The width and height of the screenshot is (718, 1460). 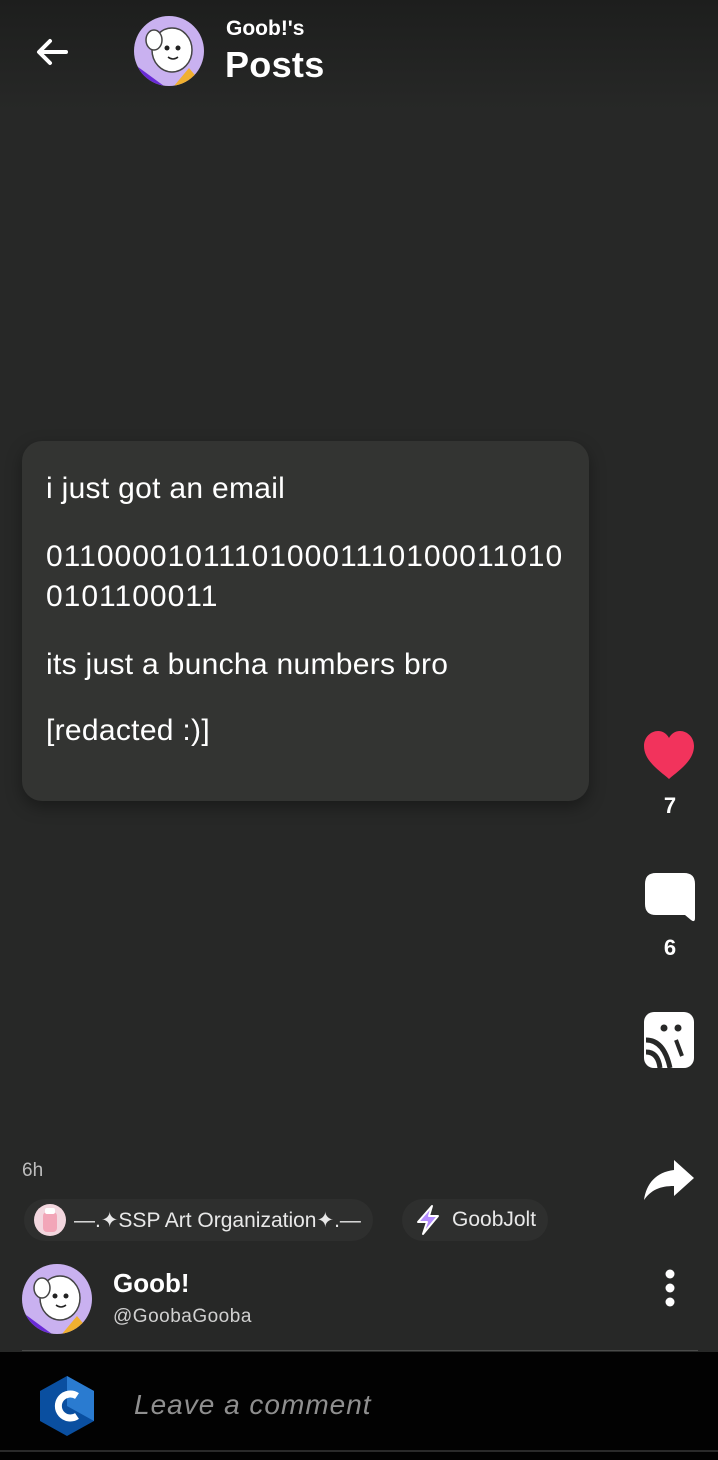 What do you see at coordinates (217, 1220) in the screenshot?
I see `community-chip-label: —.✦SSP Art Organization✦.—` at bounding box center [217, 1220].